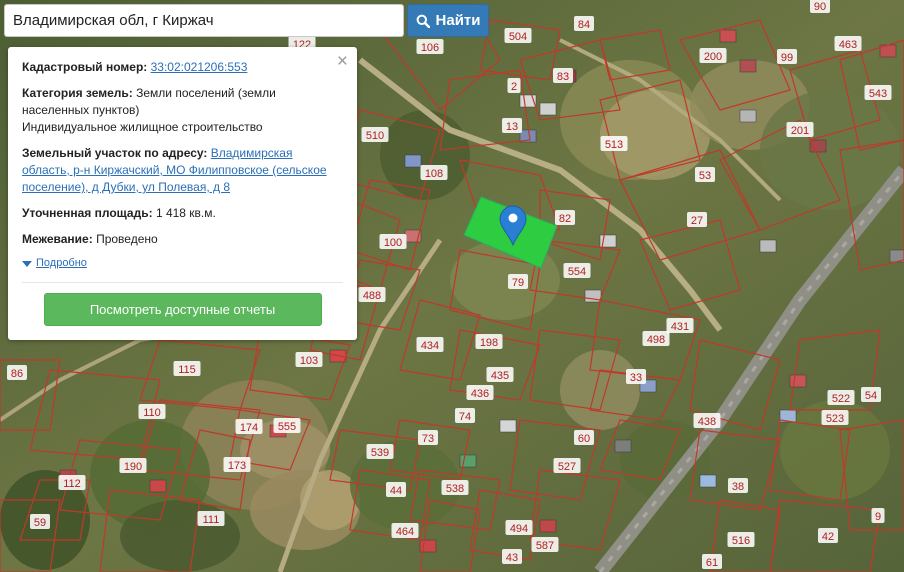 The image size is (904, 572). Describe the element at coordinates (738, 487) in the screenshot. I see `parcel-number: 38` at that location.